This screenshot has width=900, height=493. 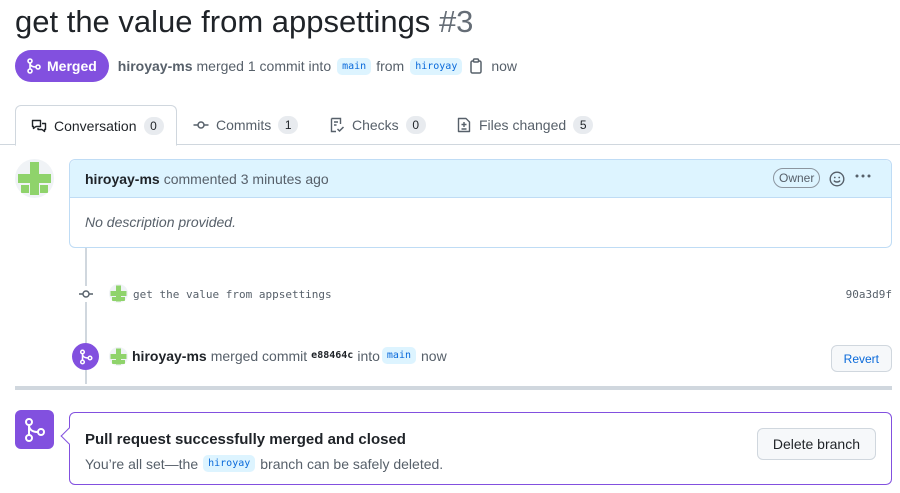 I want to click on comment-header: hiroyay-ms commented 3 minutes ago Owner, so click(x=480, y=179).